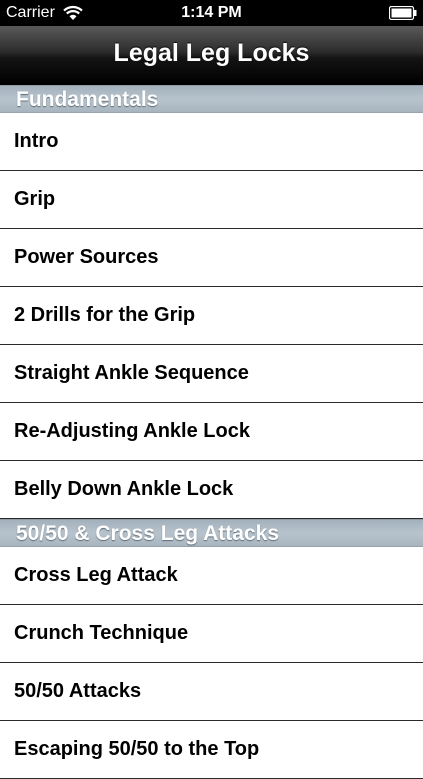 Image resolution: width=423 pixels, height=779 pixels. What do you see at coordinates (211, 53) in the screenshot?
I see `page-title: Legal Leg Locks` at bounding box center [211, 53].